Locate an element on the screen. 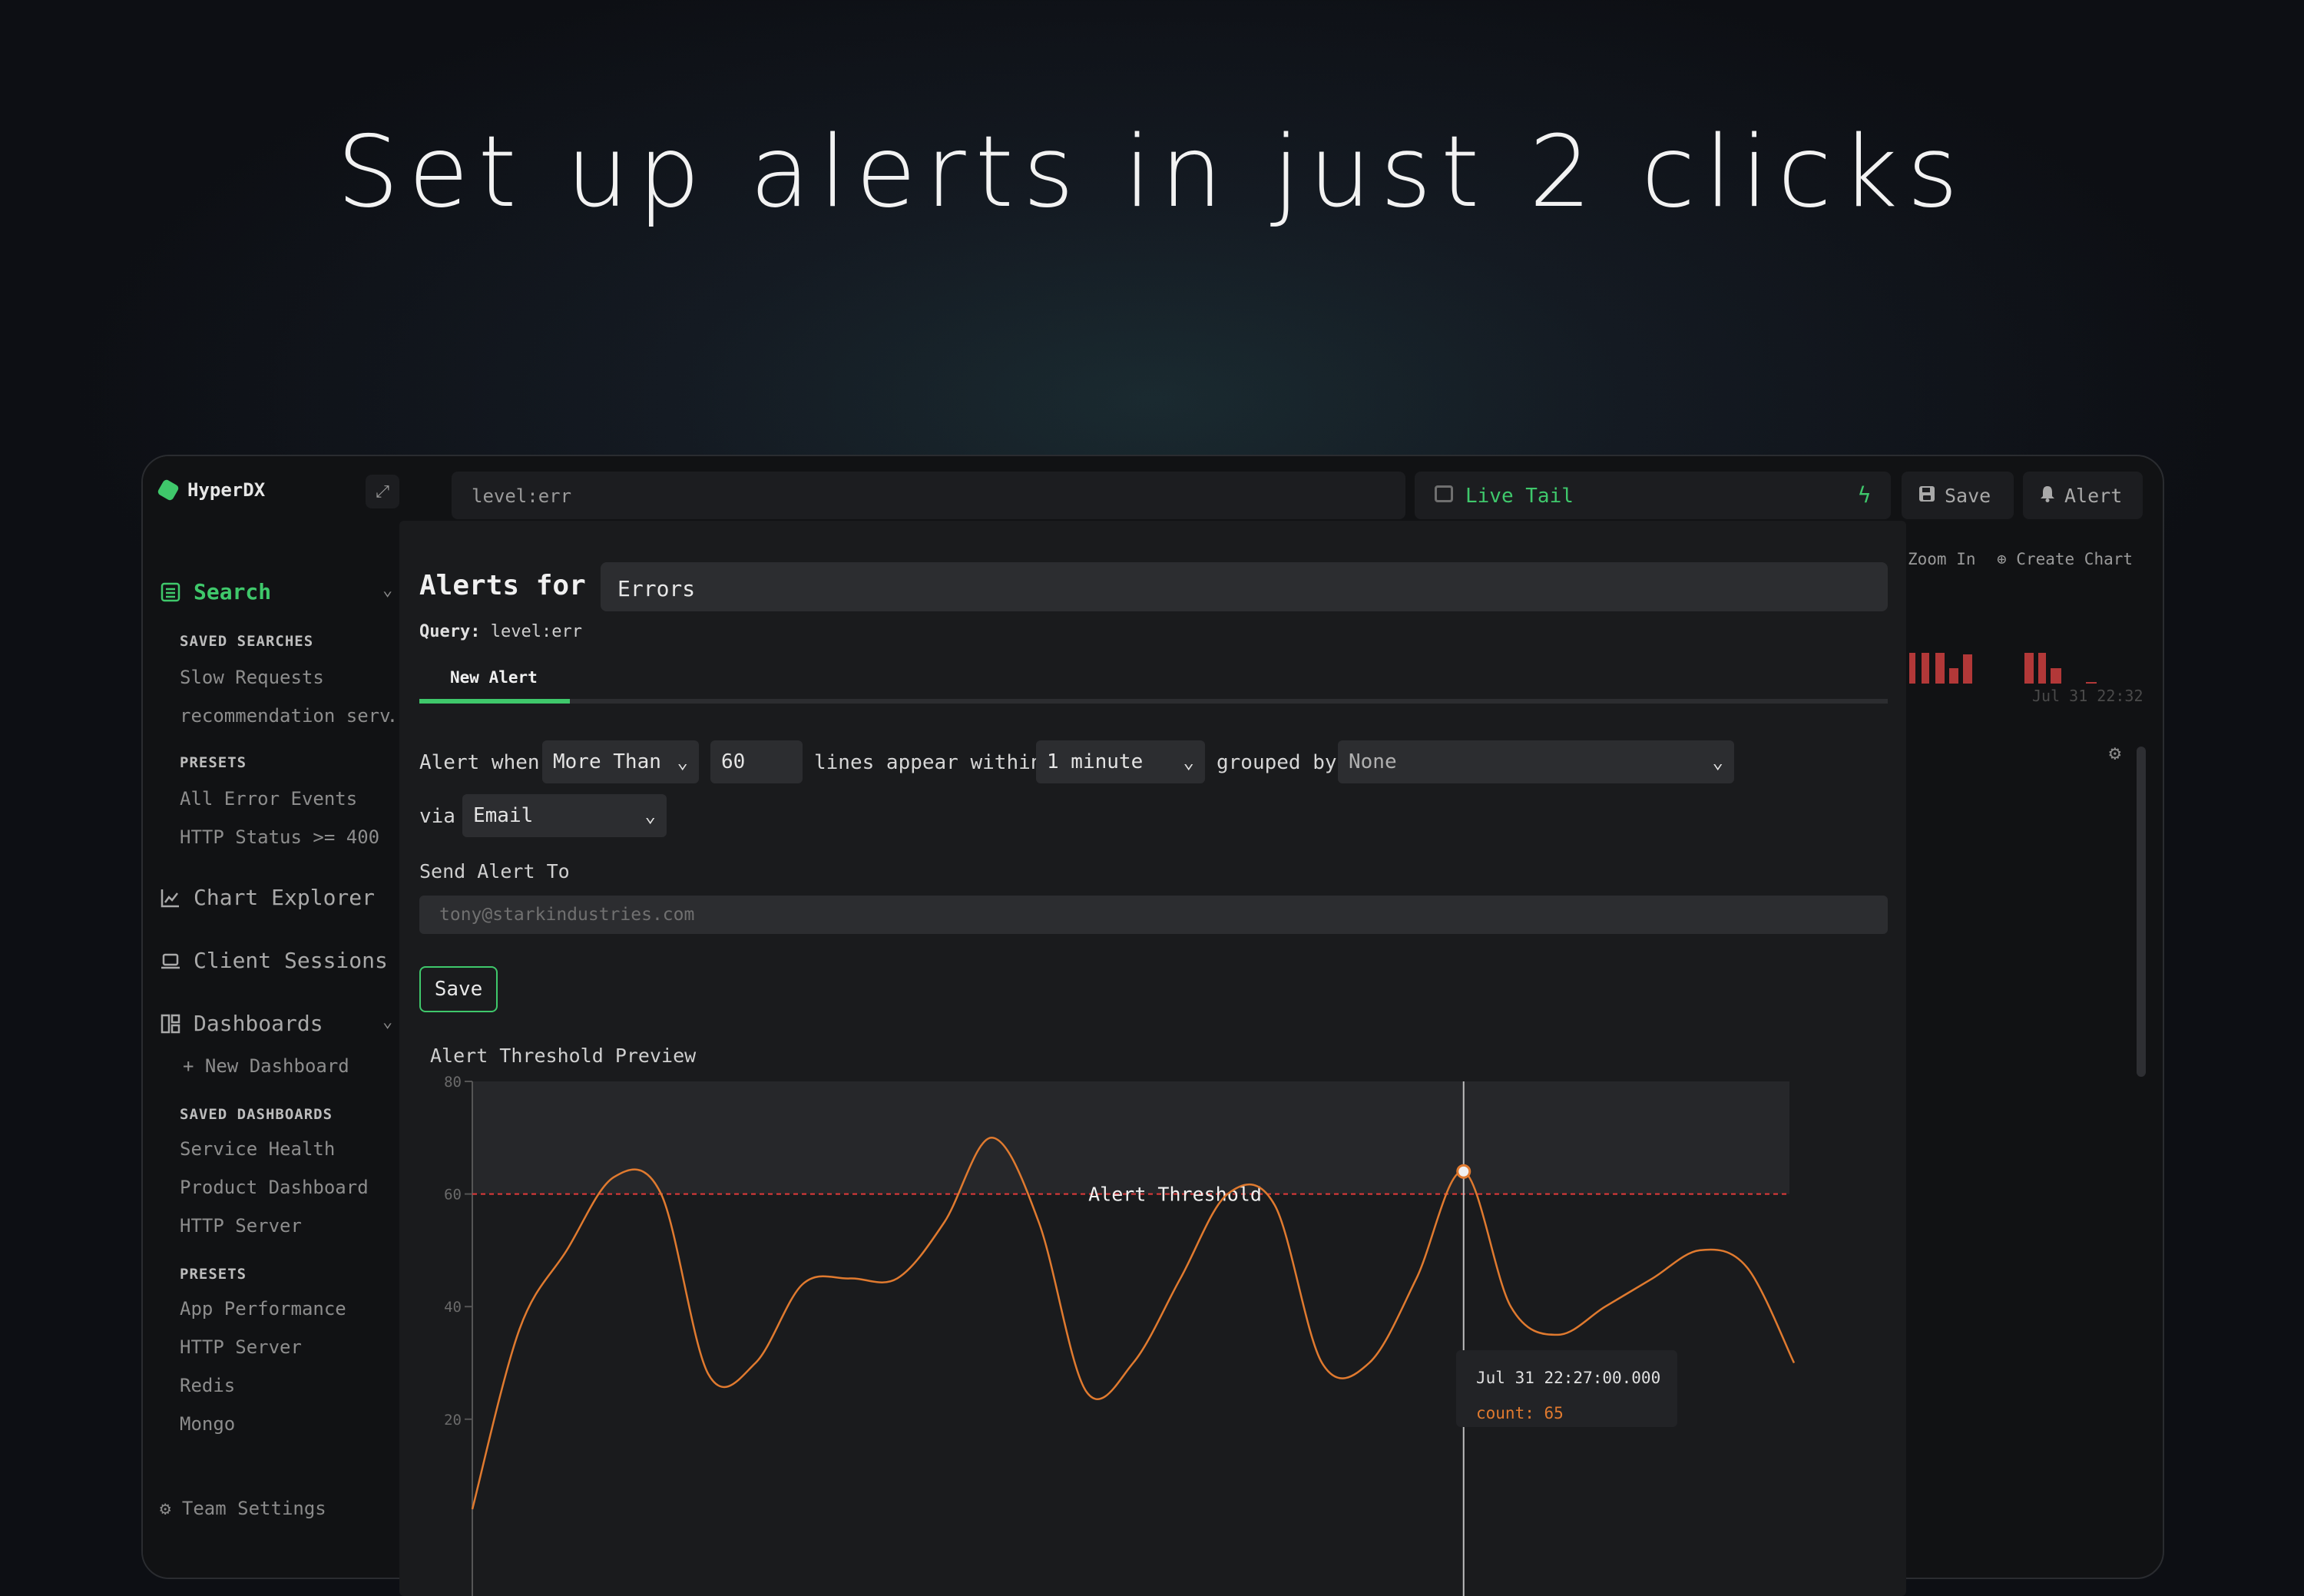 The width and height of the screenshot is (2304, 1596). dashboard-preset-item: Redis is located at coordinates (287, 1385).